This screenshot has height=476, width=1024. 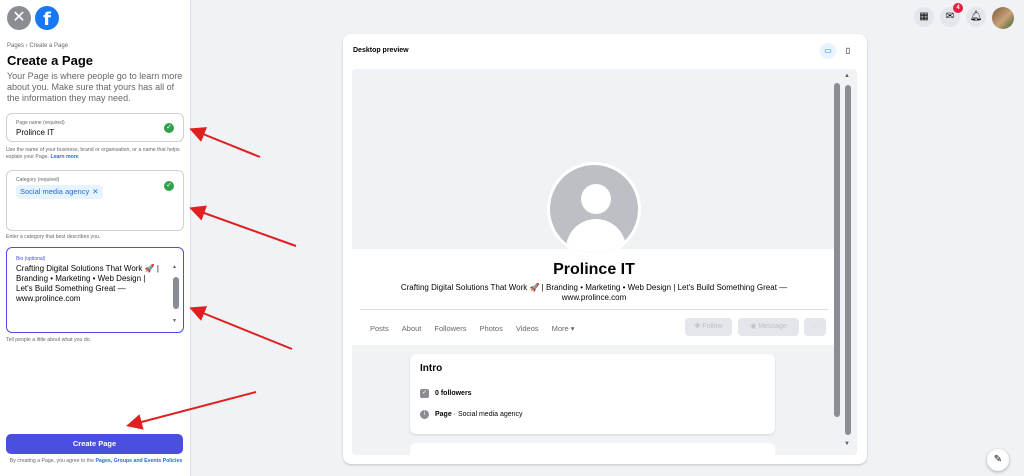 What do you see at coordinates (594, 269) in the screenshot?
I see `preview-page-name: Prolince IT` at bounding box center [594, 269].